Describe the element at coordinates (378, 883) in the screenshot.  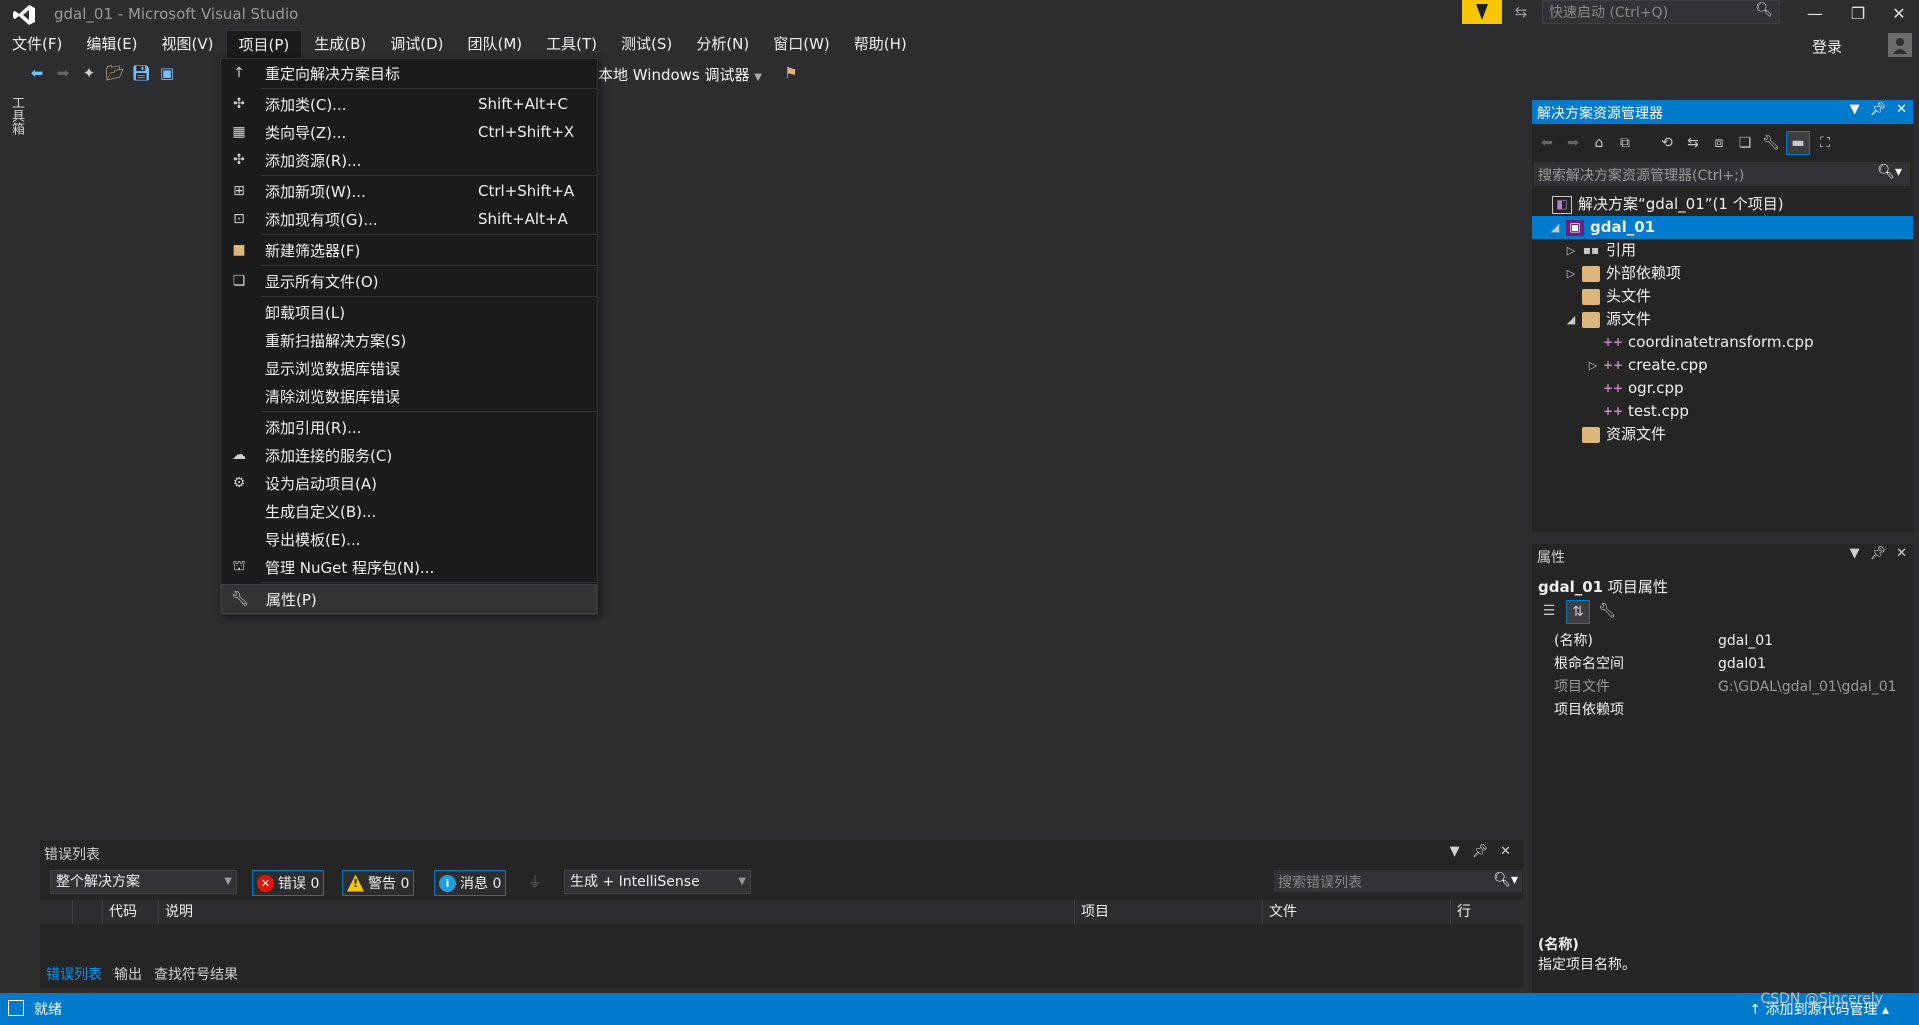
I see `warnings-filter-button: ! 警告 0` at that location.